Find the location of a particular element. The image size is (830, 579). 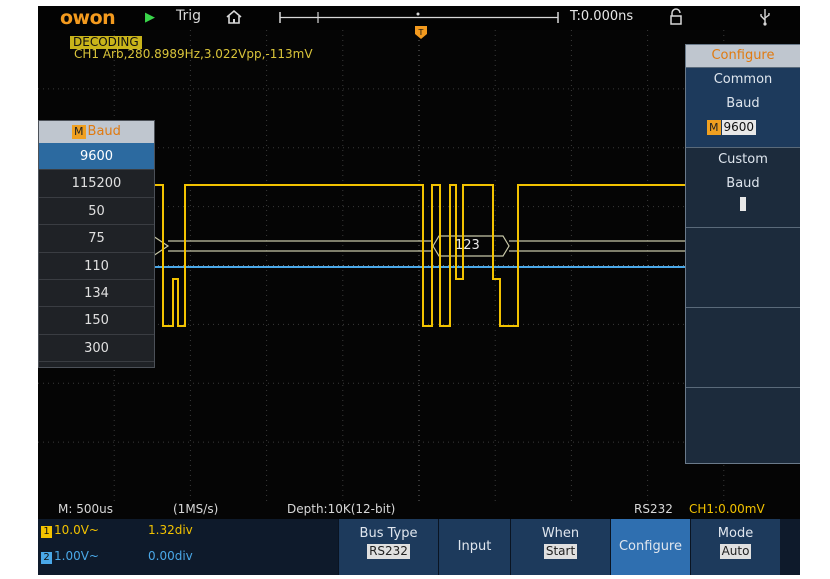

ch1-scale-row: 1 10.0V~ is located at coordinates (70, 530).